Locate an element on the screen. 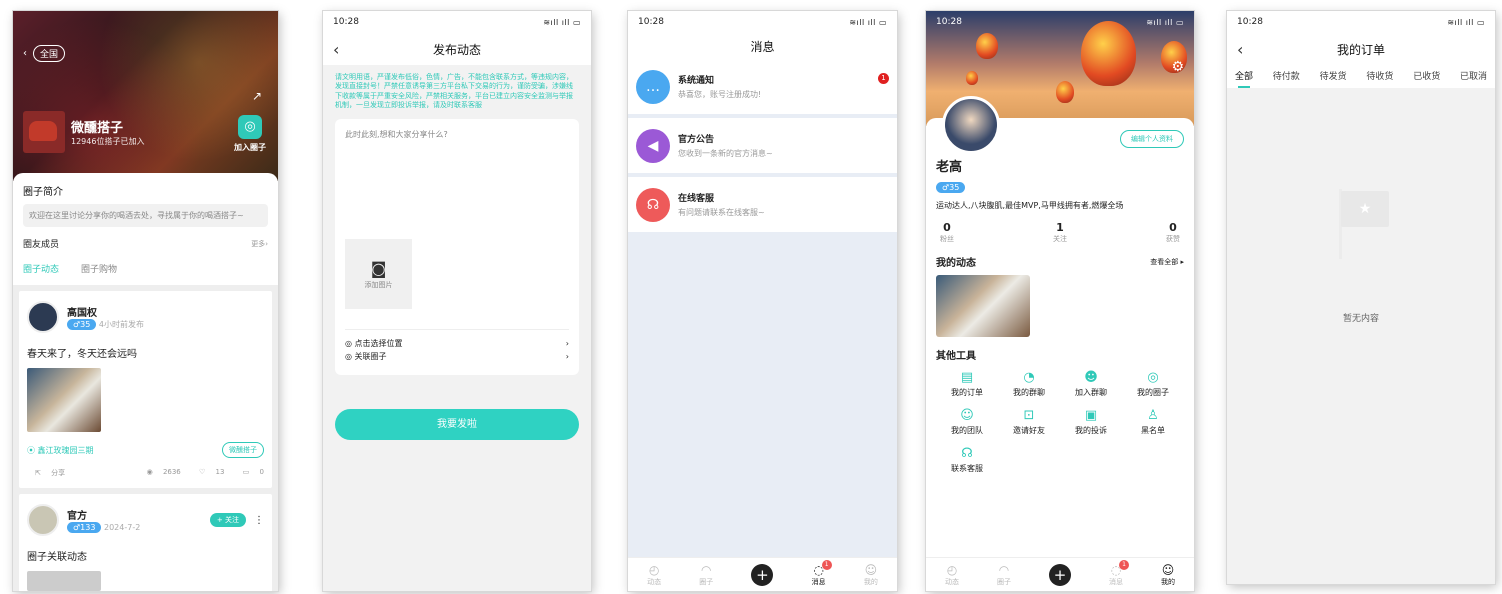 This screenshot has height=594, width=1502. message-item-announcement: ◀ 官方公告 您收到一条新的官方消息~ is located at coordinates (762, 145).